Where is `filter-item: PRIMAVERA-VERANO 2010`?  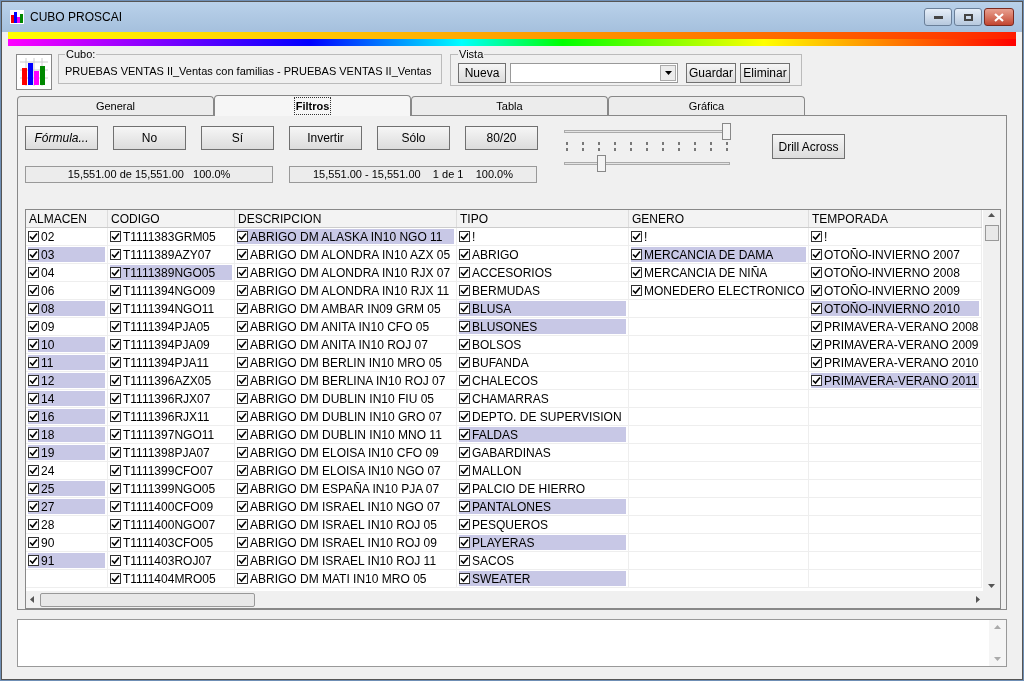 filter-item: PRIMAVERA-VERANO 2010 is located at coordinates (895, 363).